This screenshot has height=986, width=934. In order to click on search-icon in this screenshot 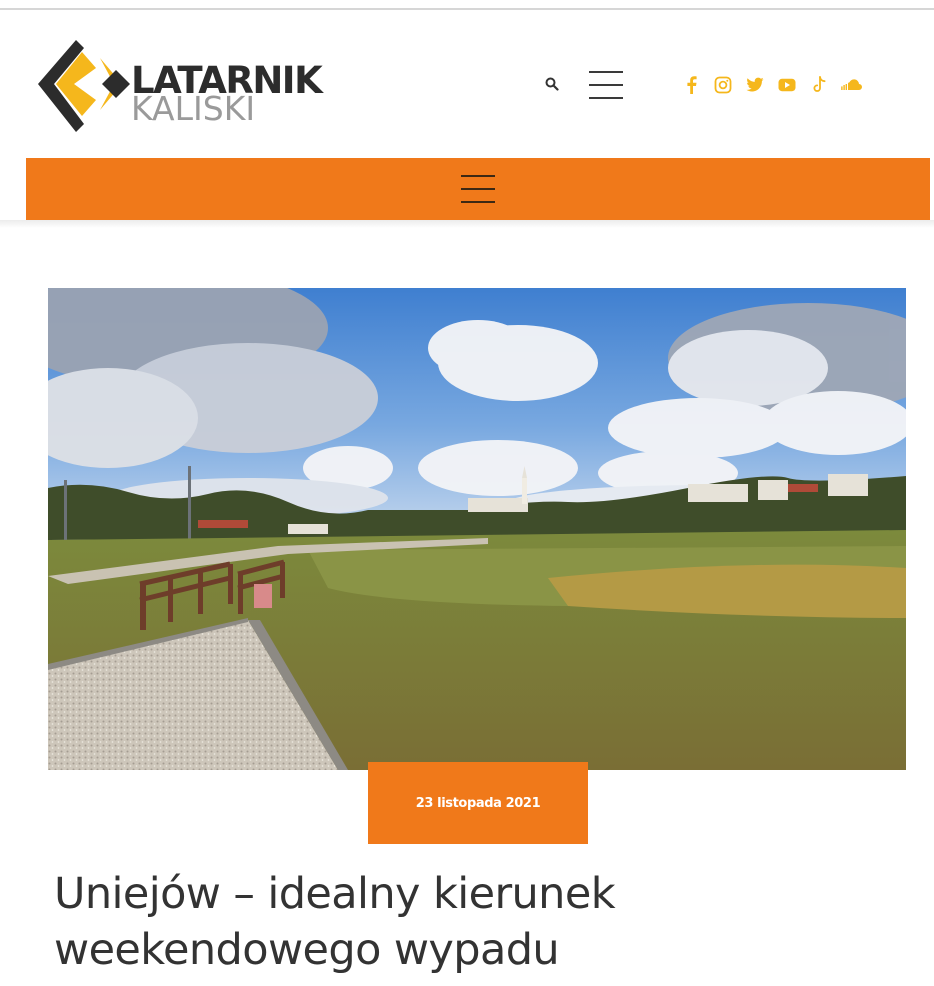, I will do `click(552, 84)`.